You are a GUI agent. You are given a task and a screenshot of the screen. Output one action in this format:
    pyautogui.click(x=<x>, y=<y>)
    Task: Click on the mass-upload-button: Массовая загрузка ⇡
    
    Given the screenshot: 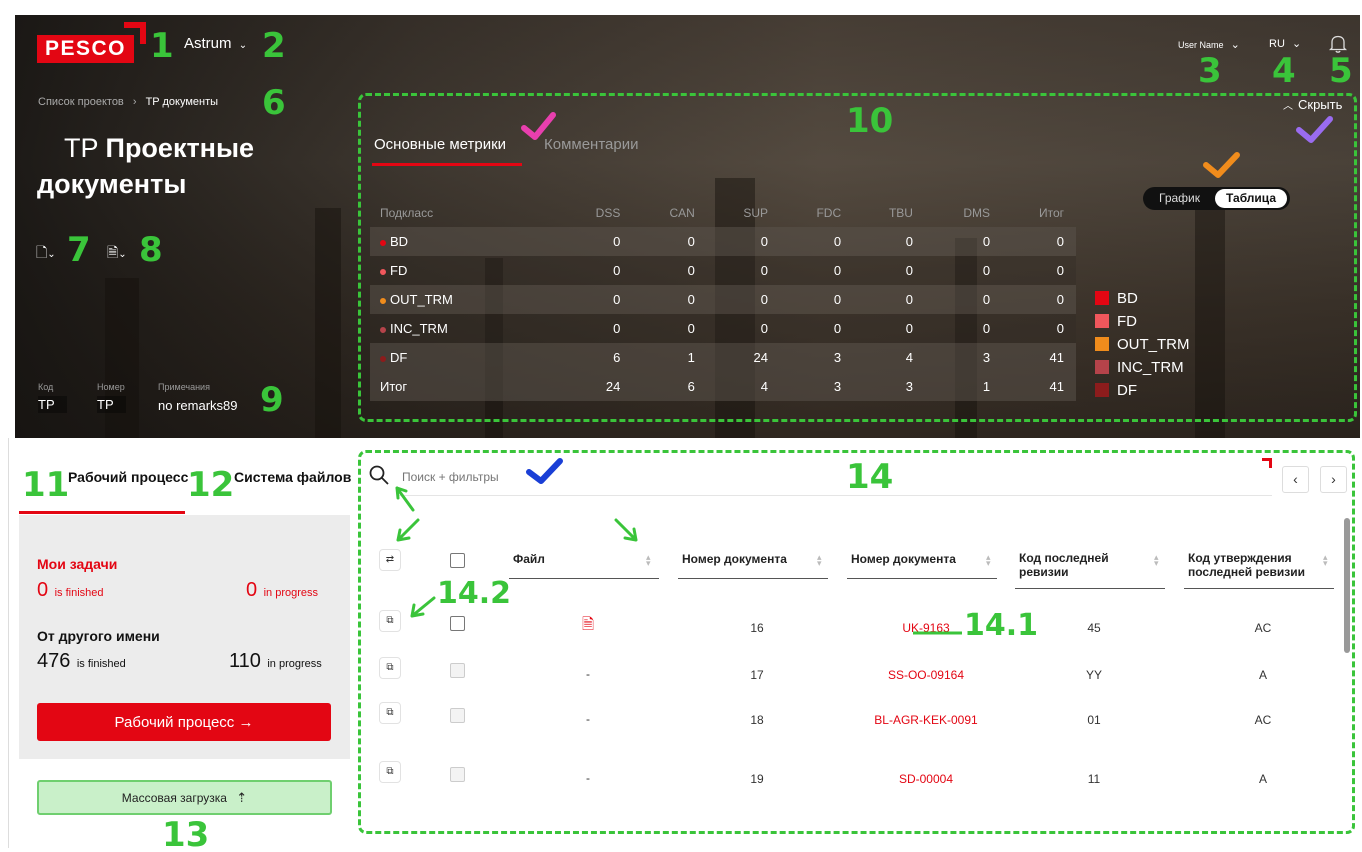 What is the action you would take?
    pyautogui.click(x=184, y=797)
    